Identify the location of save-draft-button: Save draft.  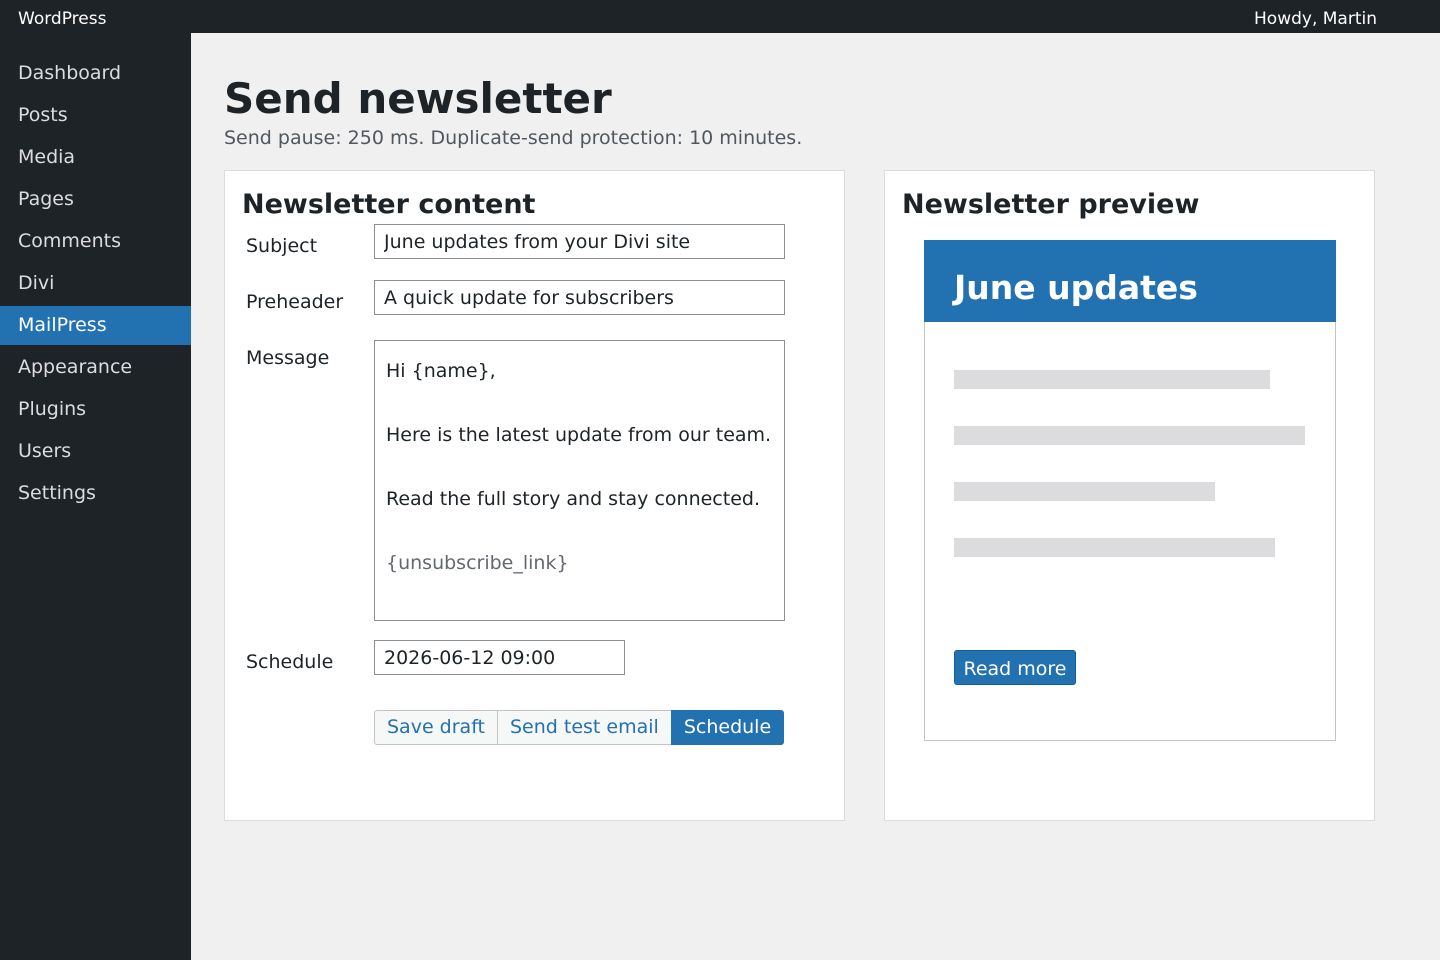
(436, 727).